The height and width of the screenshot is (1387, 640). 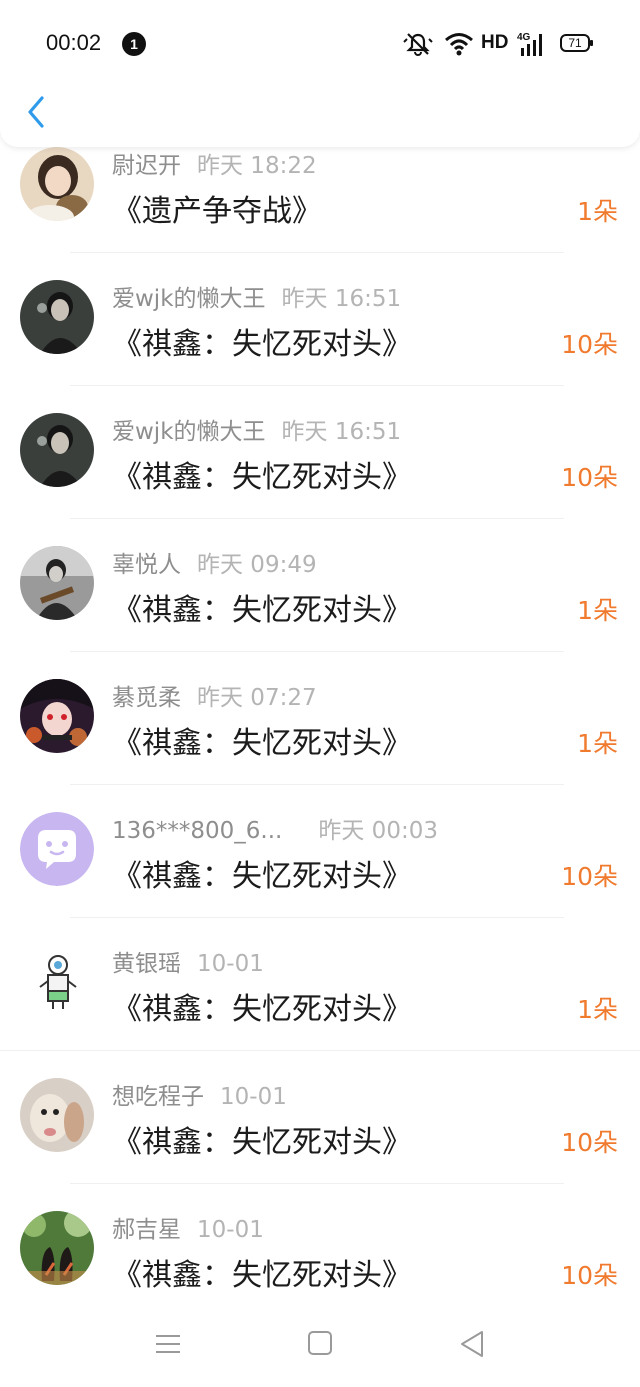 I want to click on back-button, so click(x=35, y=112).